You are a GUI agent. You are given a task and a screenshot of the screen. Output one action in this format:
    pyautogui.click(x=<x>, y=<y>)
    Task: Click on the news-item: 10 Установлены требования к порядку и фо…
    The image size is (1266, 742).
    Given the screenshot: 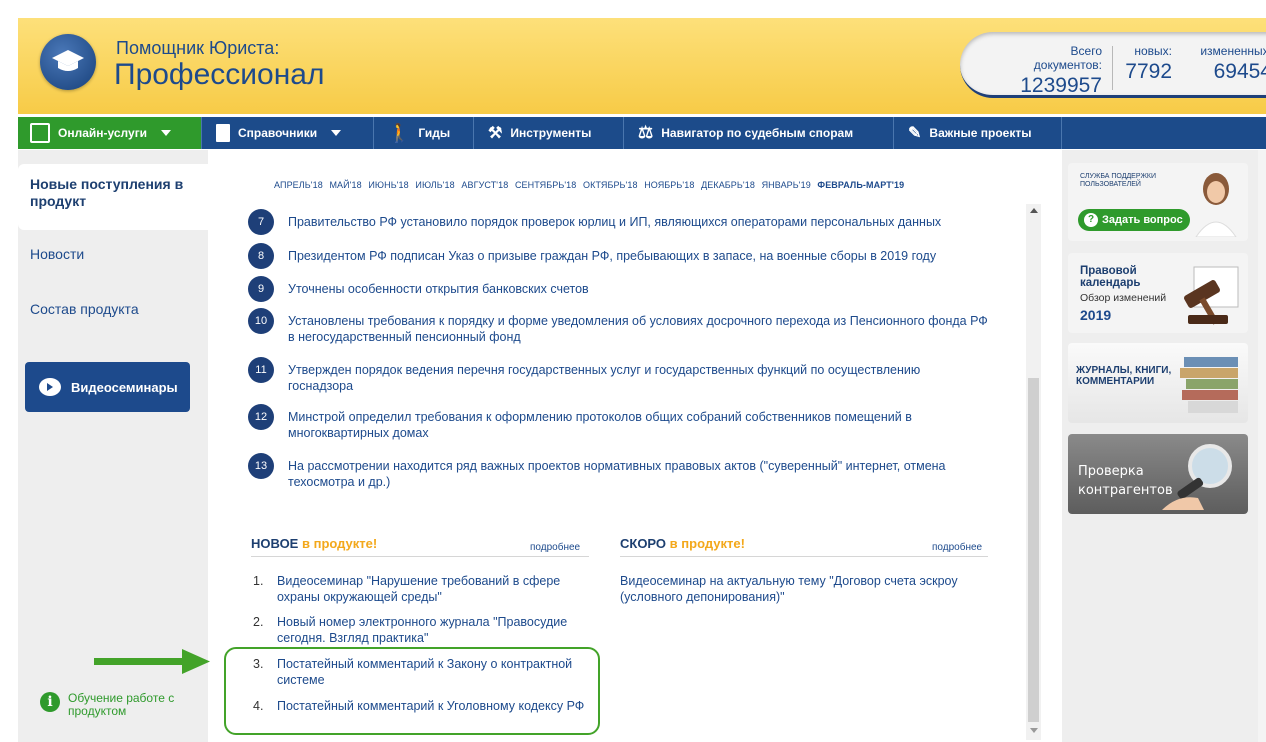 What is the action you would take?
    pyautogui.click(x=618, y=326)
    